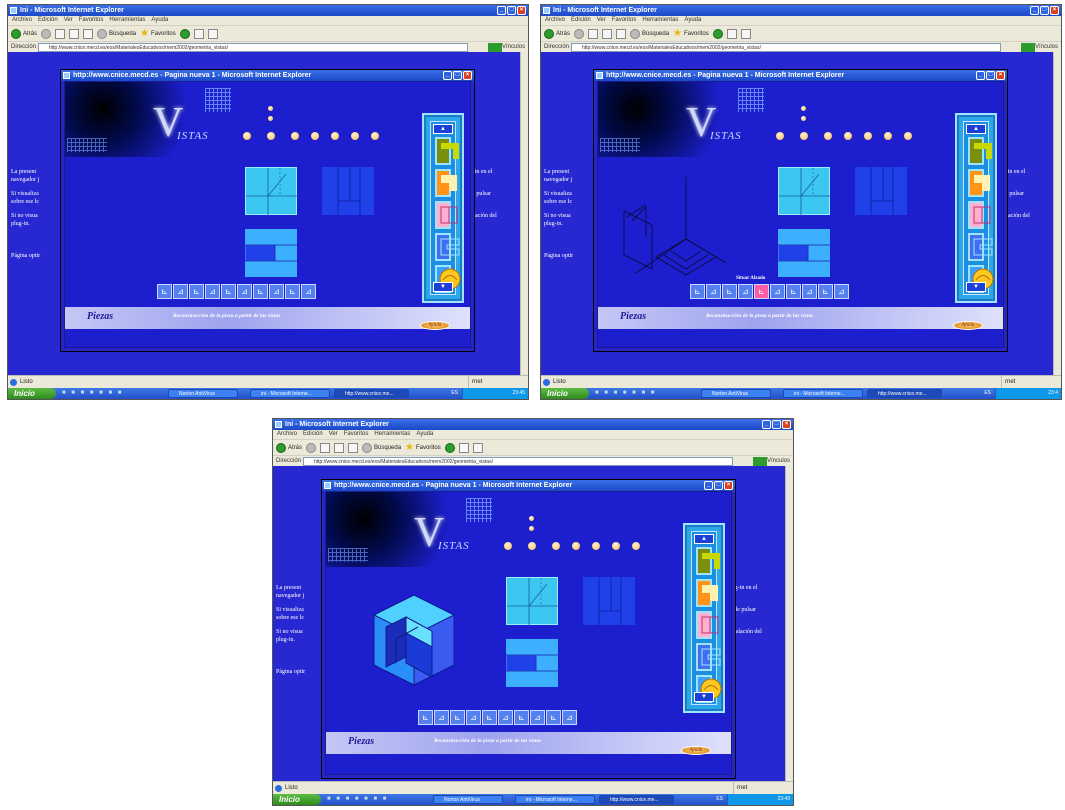 This screenshot has width=1065, height=810. I want to click on situar-alzado-button: ⊾, so click(761, 291).